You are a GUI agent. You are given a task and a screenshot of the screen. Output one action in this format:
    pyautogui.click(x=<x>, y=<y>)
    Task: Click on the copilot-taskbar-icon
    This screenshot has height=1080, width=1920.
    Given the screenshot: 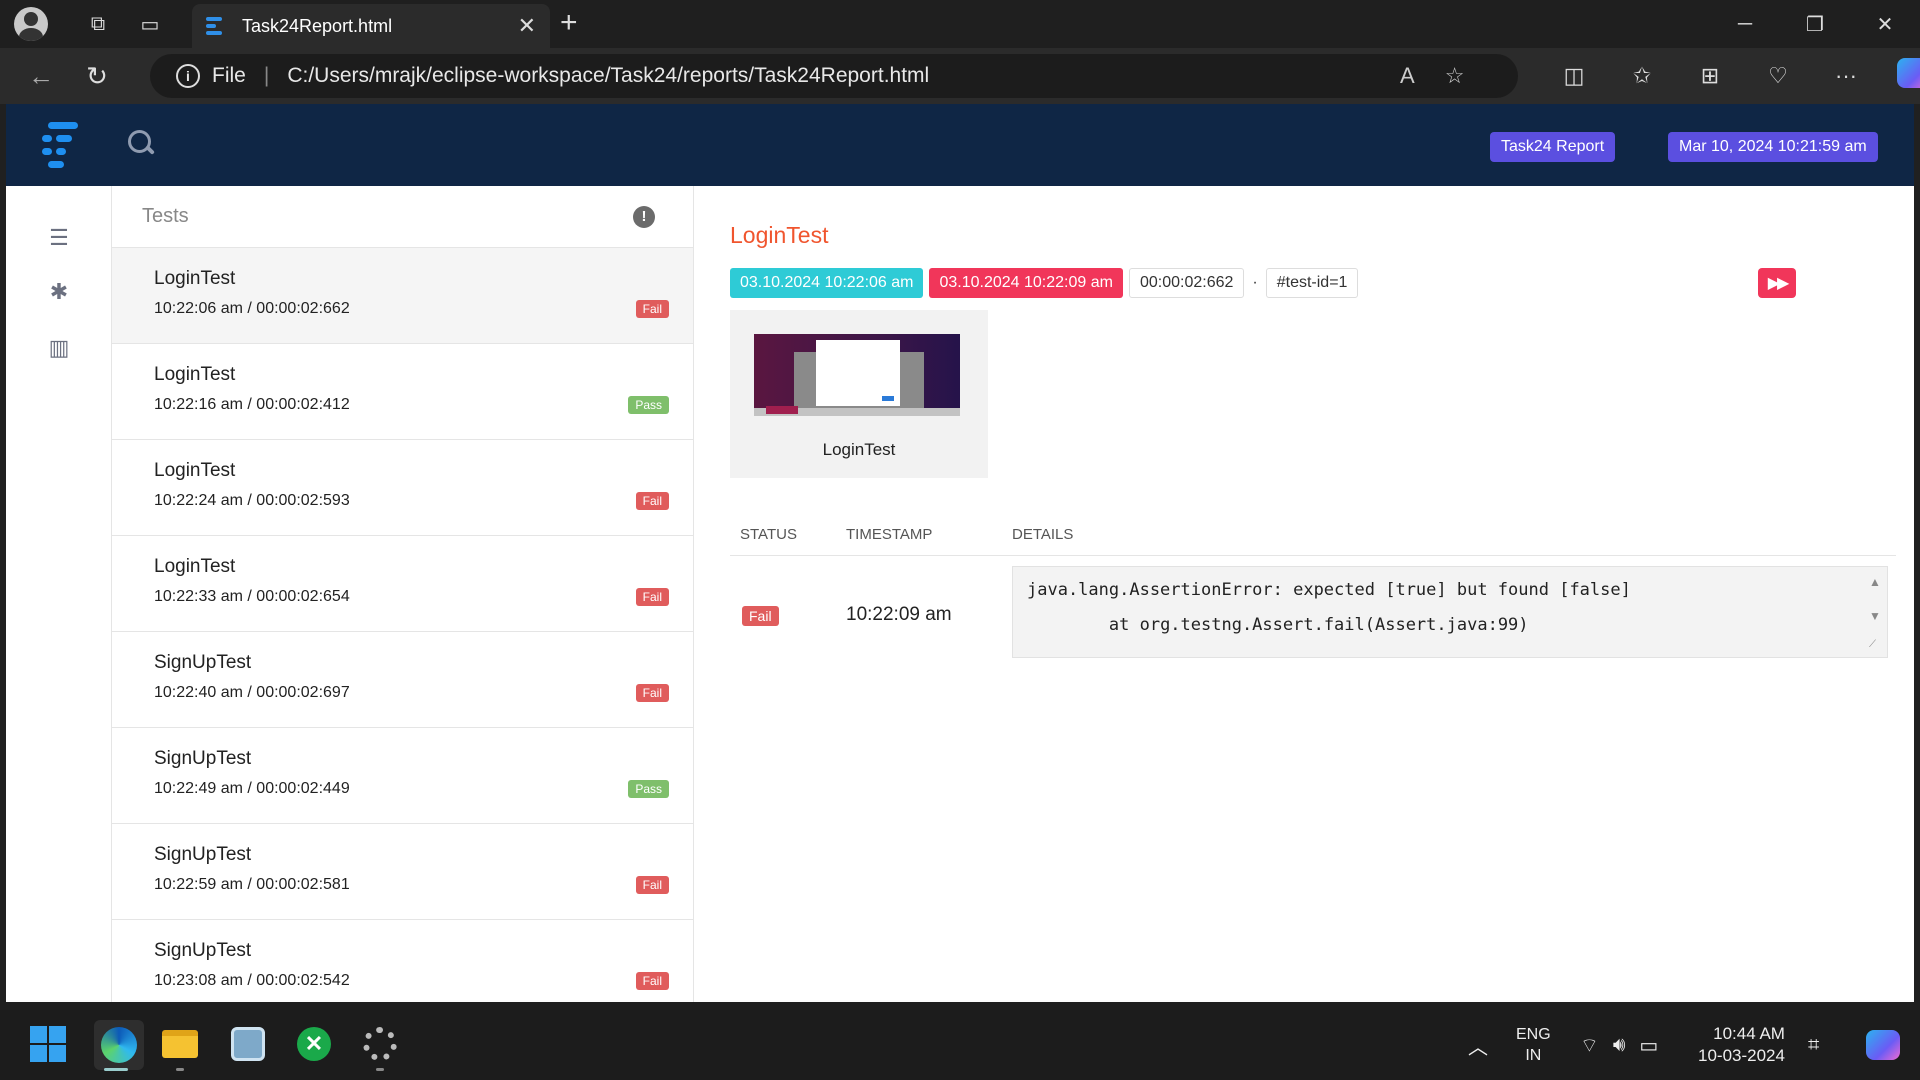 What is the action you would take?
    pyautogui.click(x=1883, y=1045)
    